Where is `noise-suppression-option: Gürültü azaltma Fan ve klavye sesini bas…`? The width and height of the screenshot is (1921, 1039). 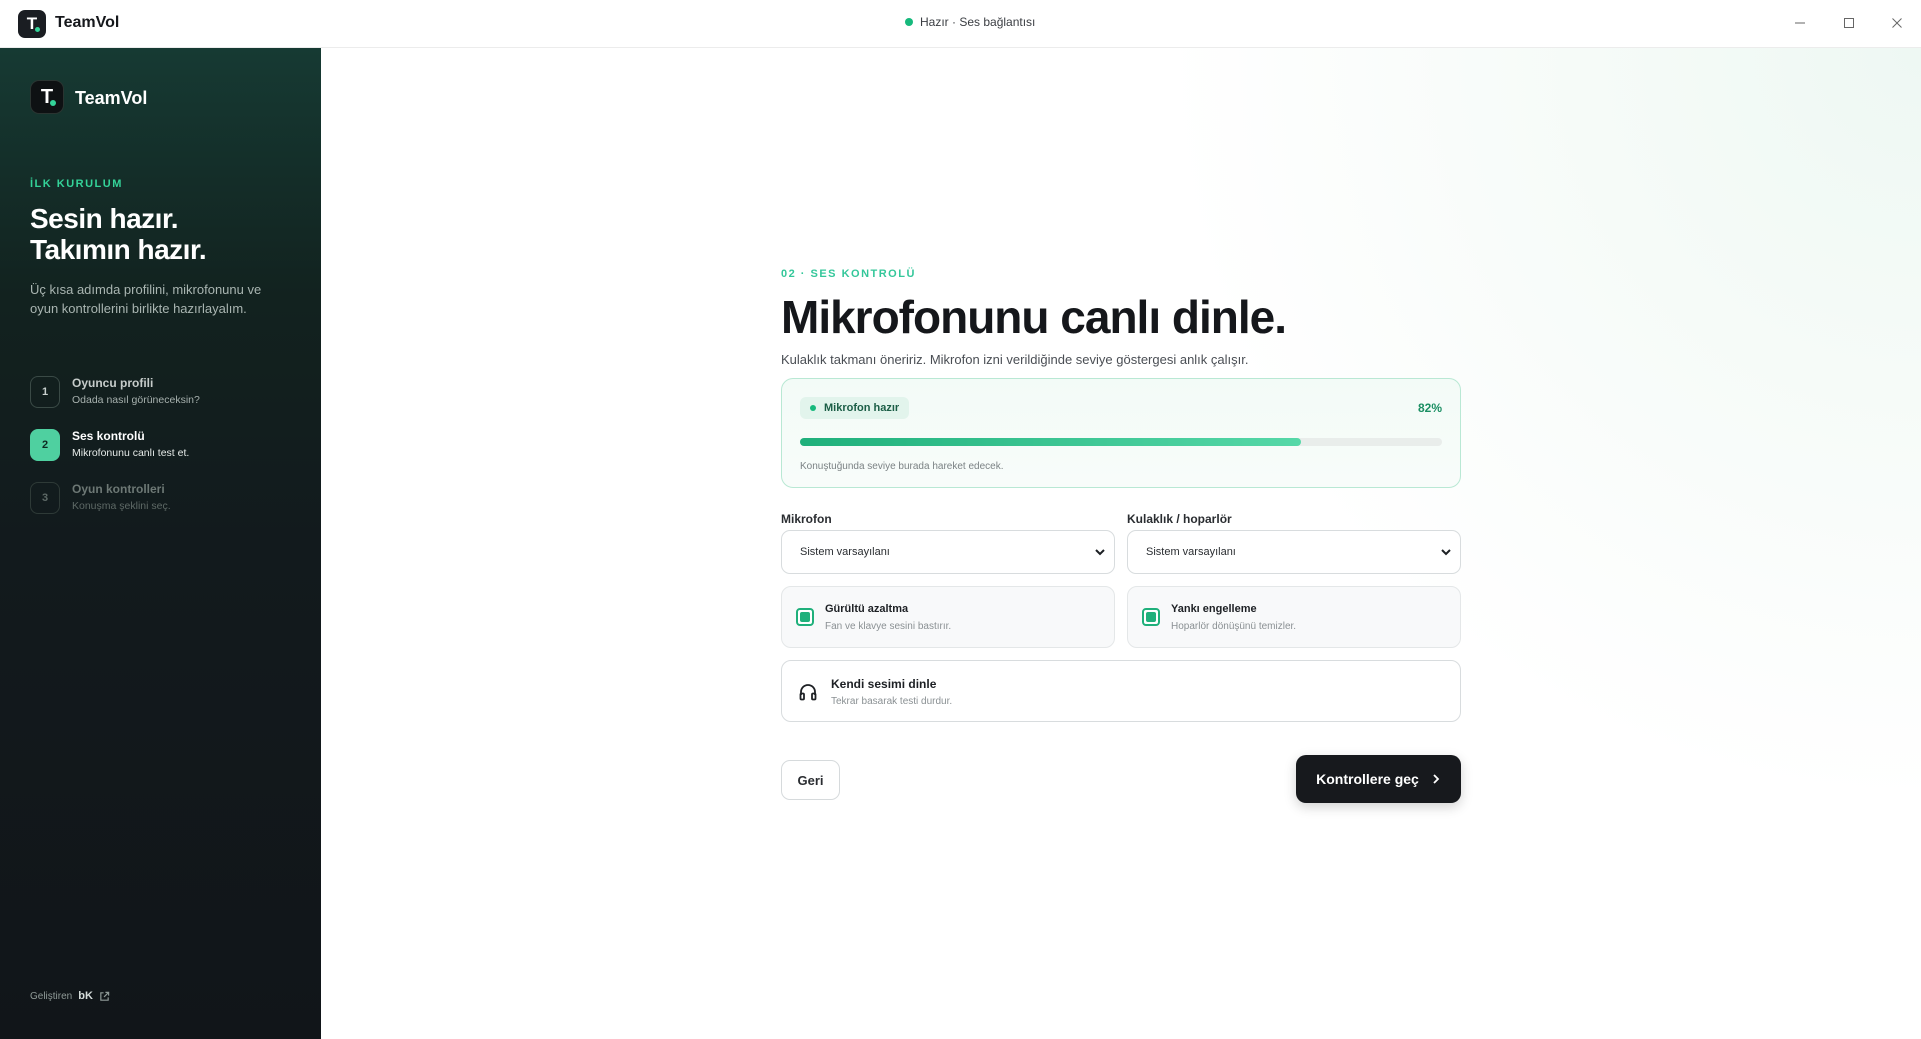 noise-suppression-option: Gürültü azaltma Fan ve klavye sesini bas… is located at coordinates (948, 617).